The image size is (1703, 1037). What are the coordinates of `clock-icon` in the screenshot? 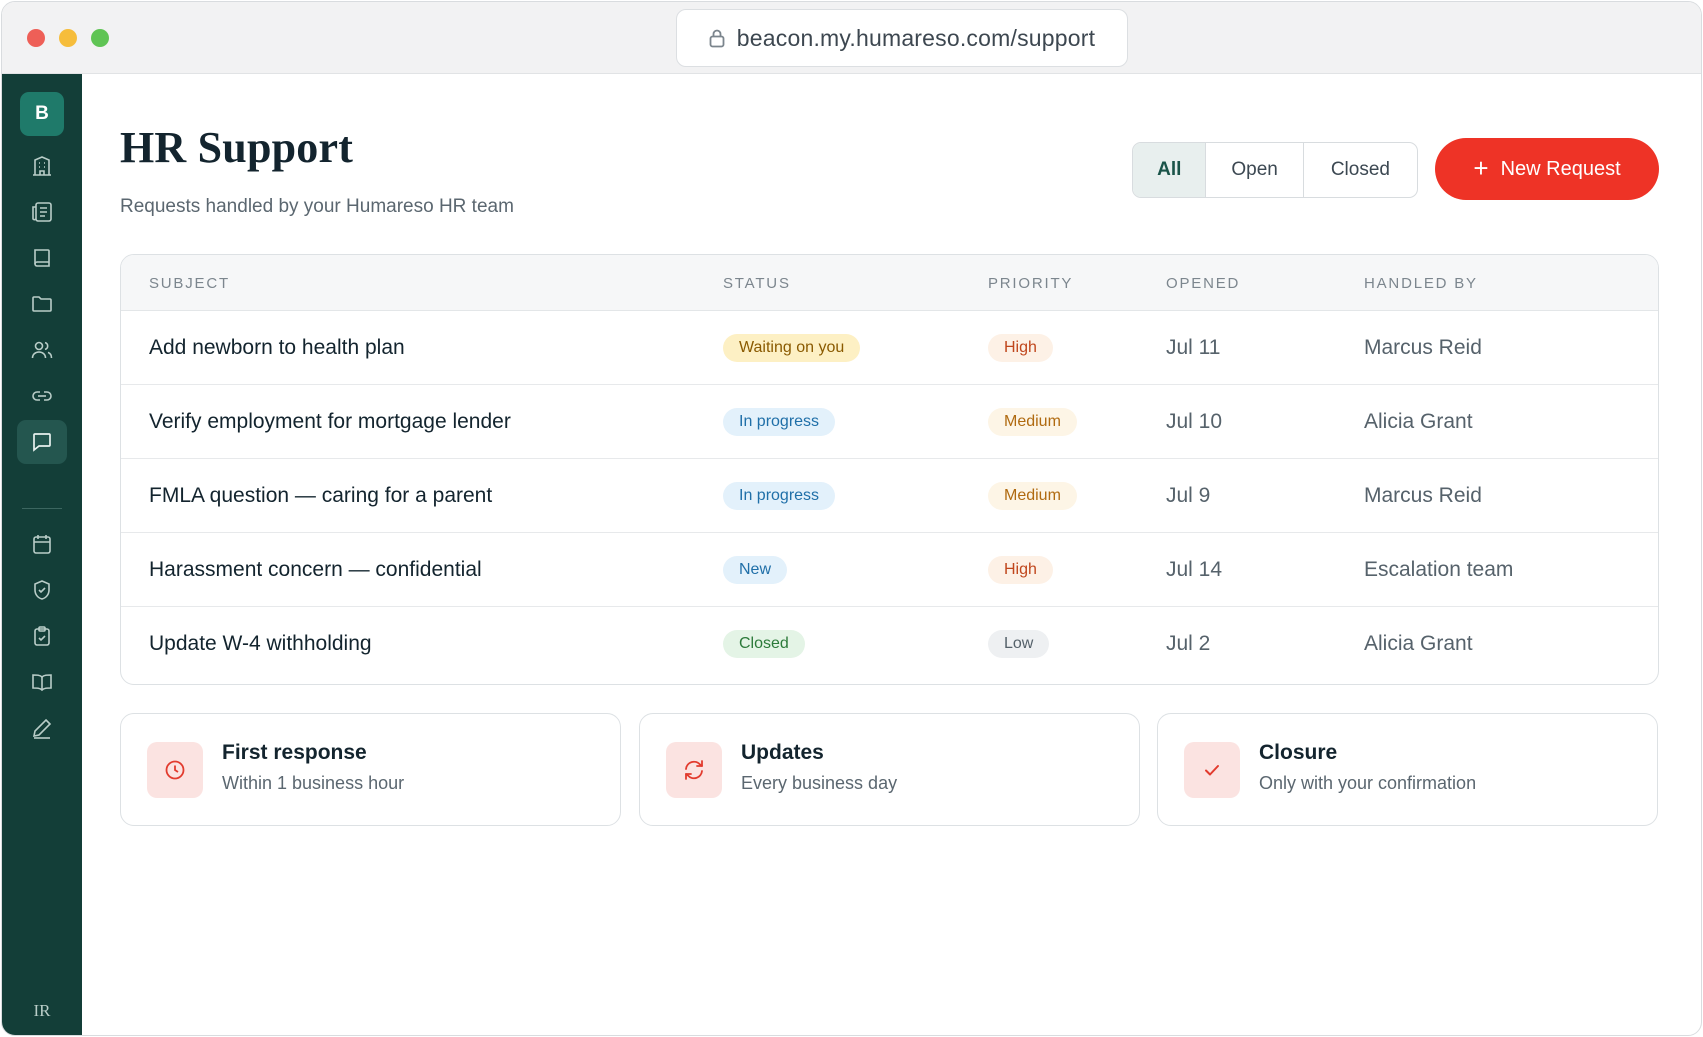 It's located at (175, 770).